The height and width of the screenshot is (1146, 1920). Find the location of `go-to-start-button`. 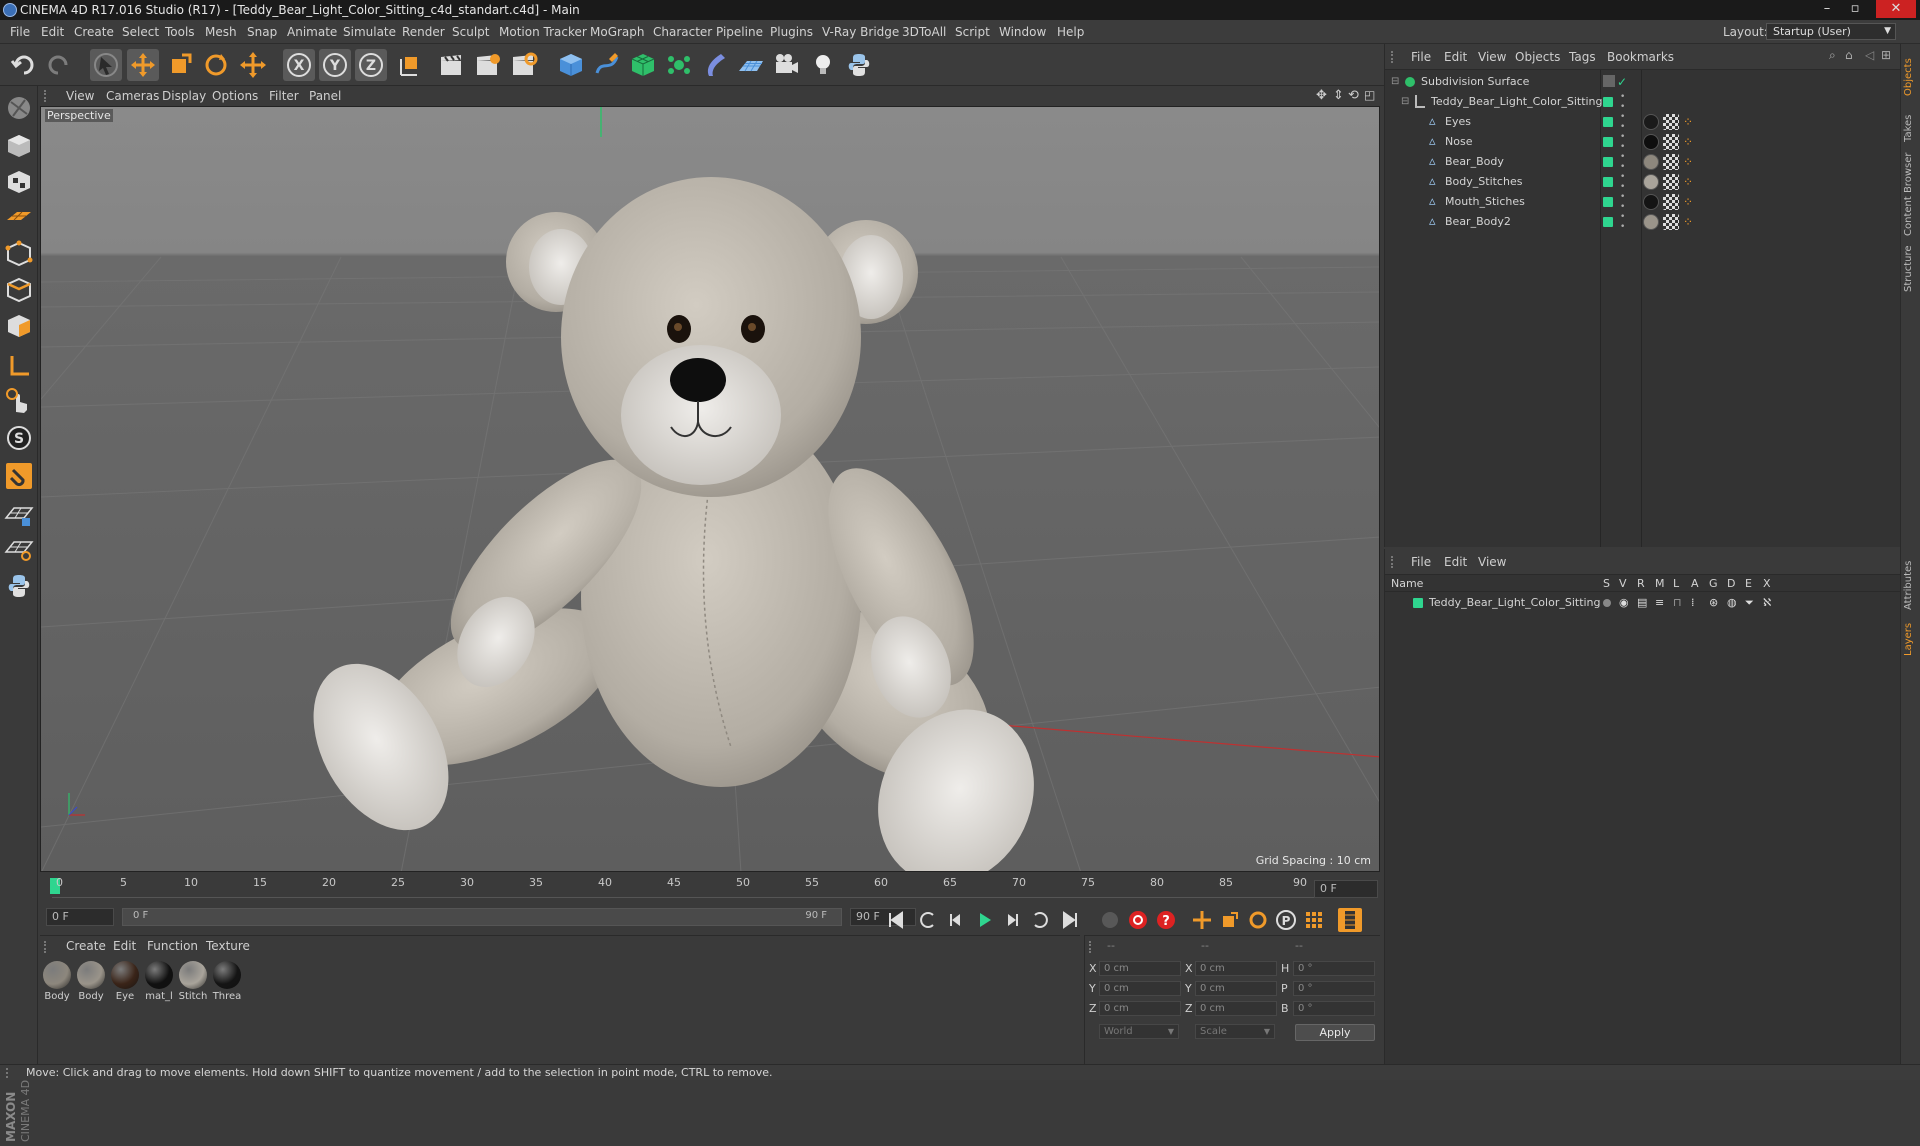

go-to-start-button is located at coordinates (896, 920).